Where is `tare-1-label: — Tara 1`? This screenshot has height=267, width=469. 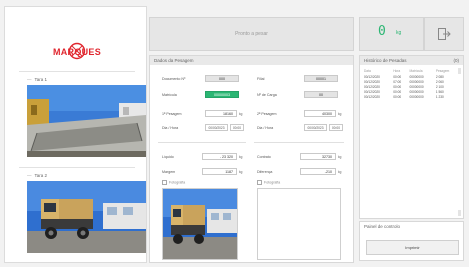 tare-1-label: — Tara 1 is located at coordinates (37, 79).